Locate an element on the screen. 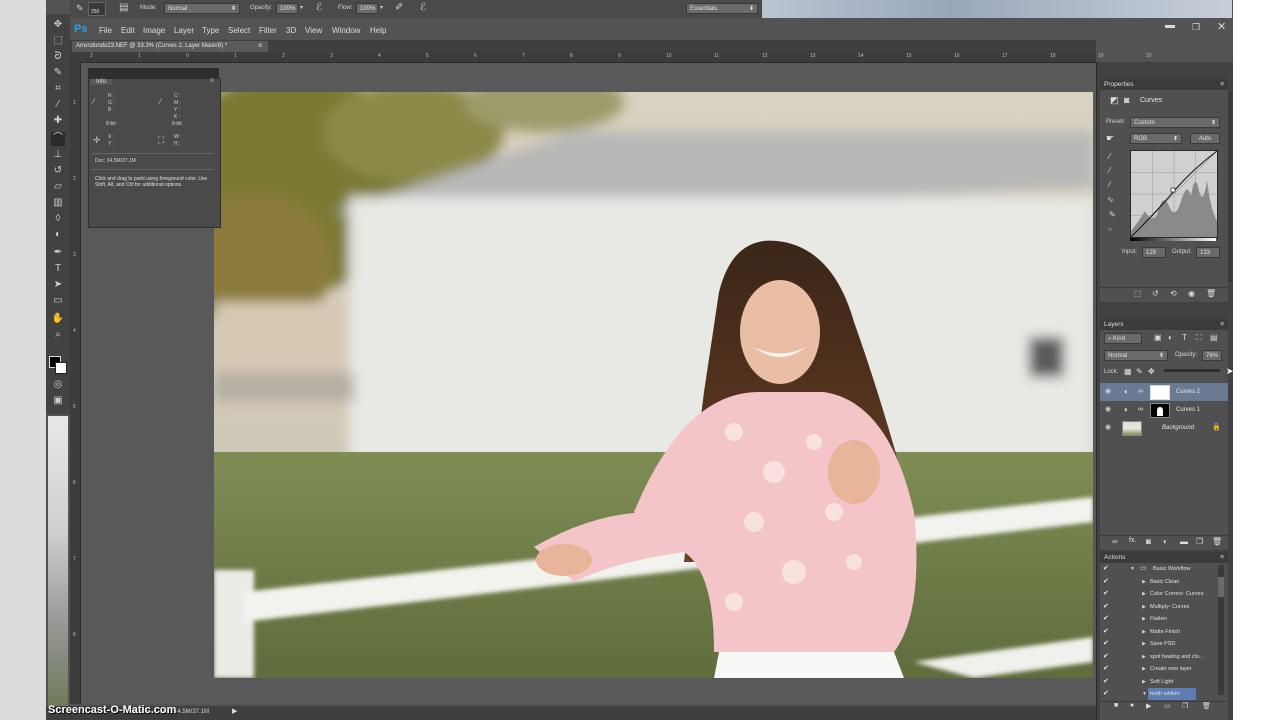 This screenshot has height=720, width=1280. mode-dropdown: Normal ⬍ is located at coordinates (202, 8).